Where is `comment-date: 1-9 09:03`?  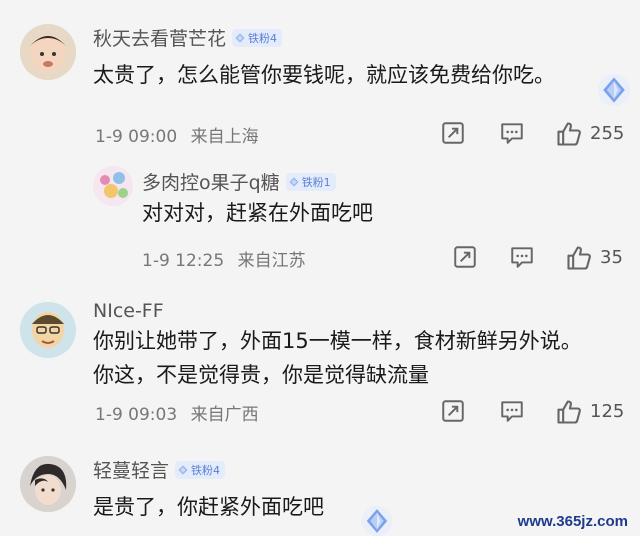 comment-date: 1-9 09:03 is located at coordinates (136, 415).